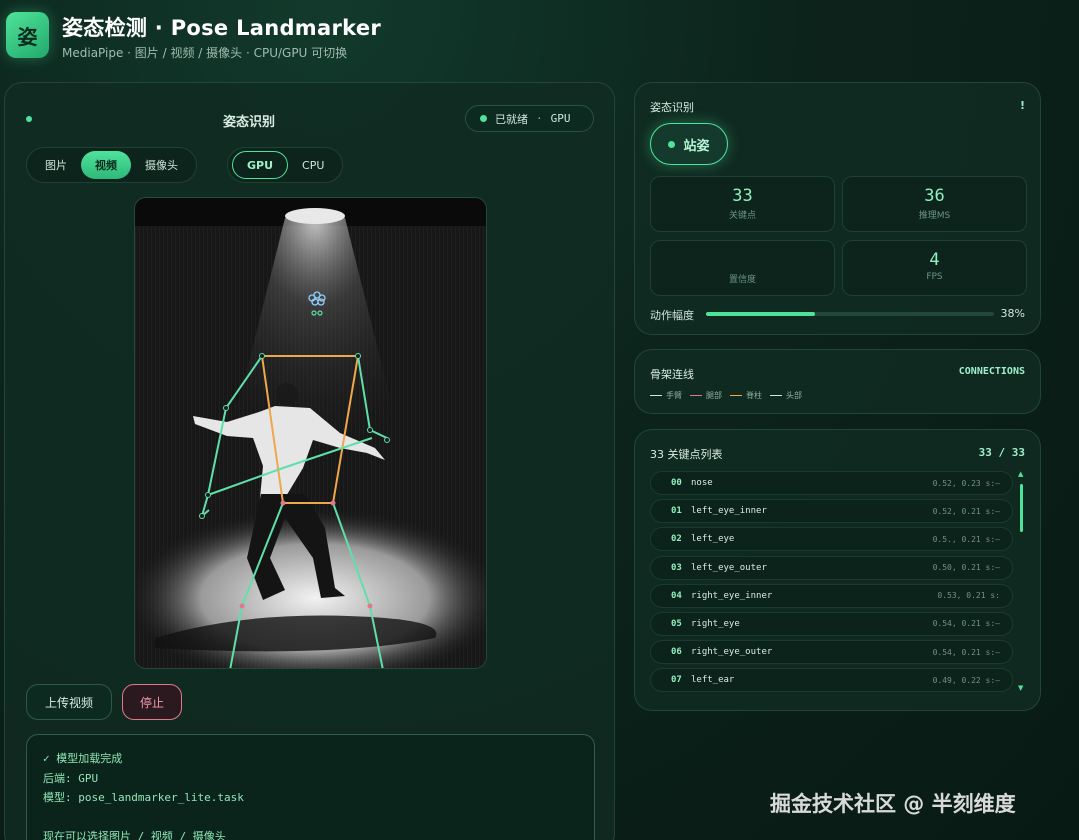 The width and height of the screenshot is (1079, 840). I want to click on log-model-value: pose_landmarker_lite.task, so click(161, 797).